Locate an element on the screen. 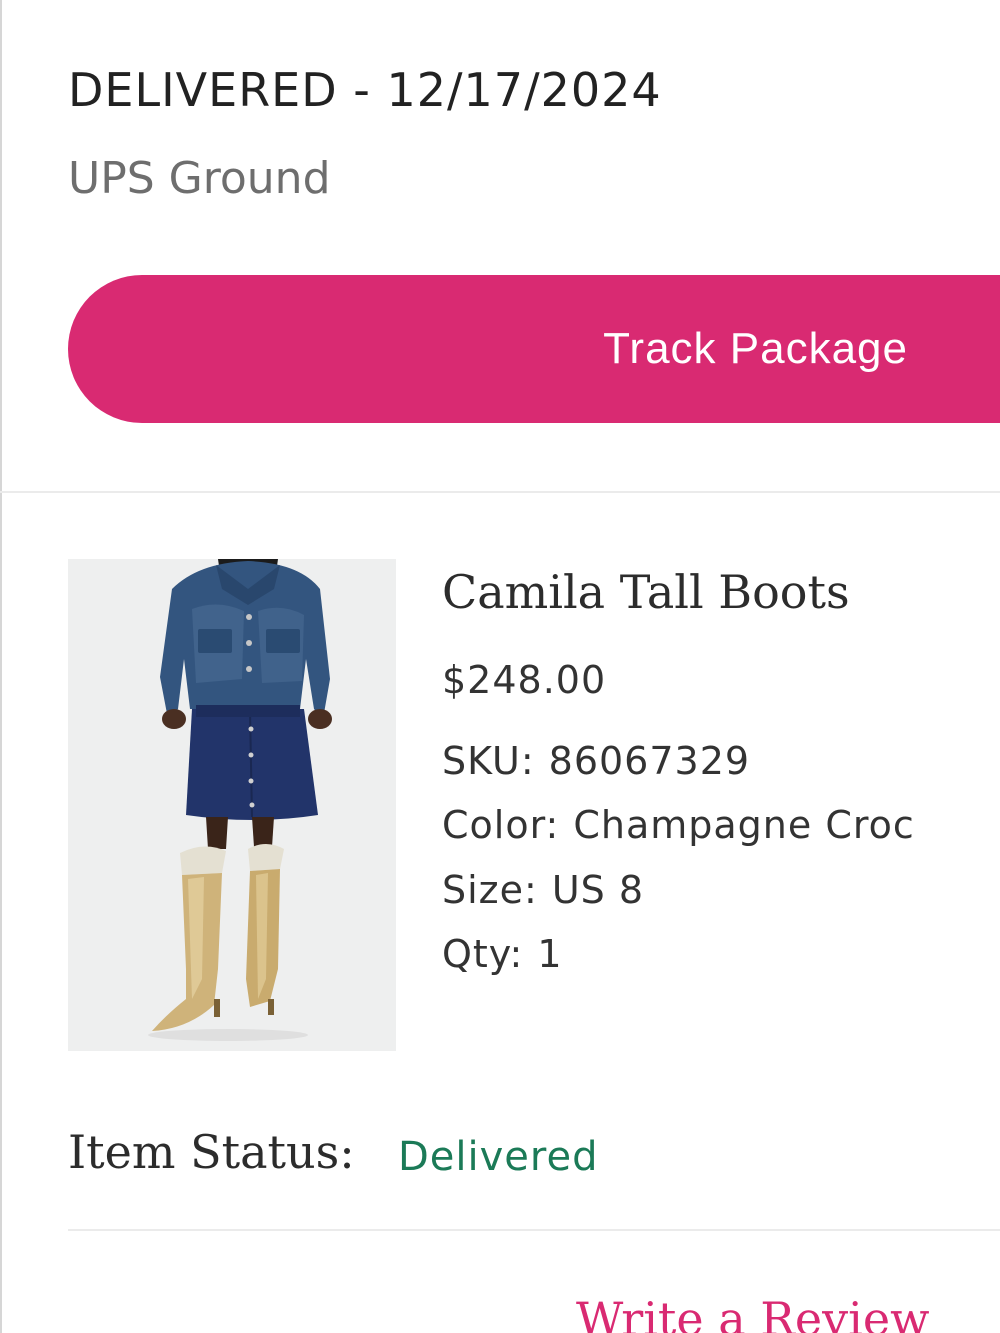 This screenshot has width=1000, height=1333. qty-value: 1 is located at coordinates (550, 954).